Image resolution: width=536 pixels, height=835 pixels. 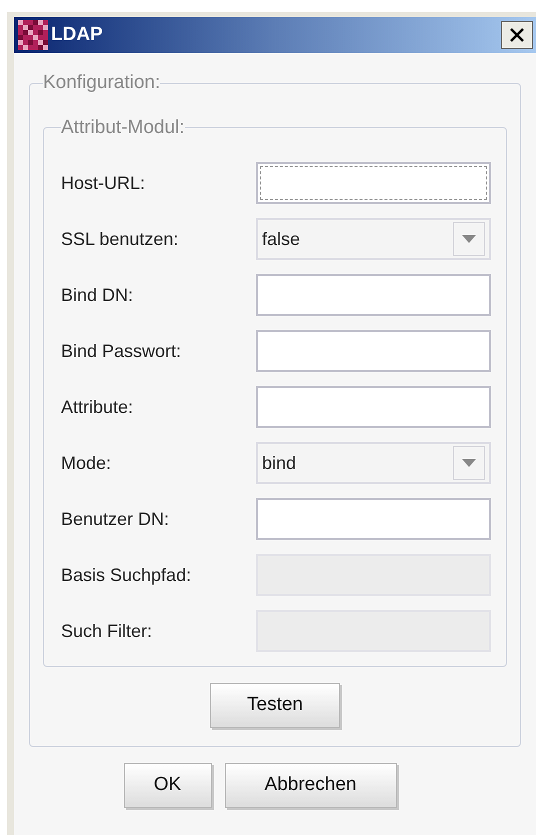 What do you see at coordinates (101, 83) in the screenshot?
I see `group-title: Konfiguration:` at bounding box center [101, 83].